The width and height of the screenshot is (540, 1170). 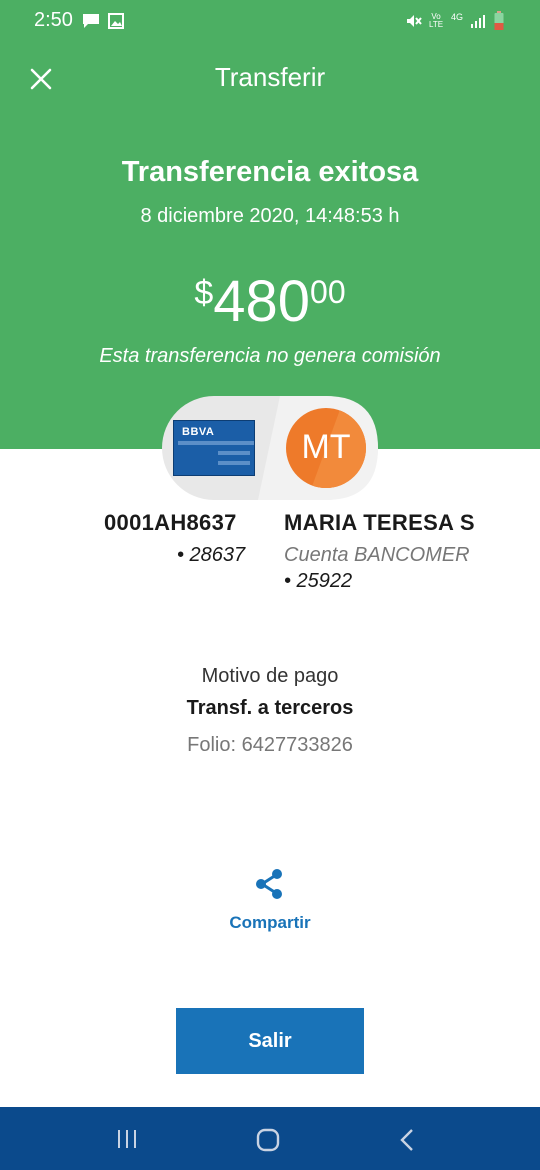 I want to click on success-heading: Transferencia exitosa, so click(x=270, y=172).